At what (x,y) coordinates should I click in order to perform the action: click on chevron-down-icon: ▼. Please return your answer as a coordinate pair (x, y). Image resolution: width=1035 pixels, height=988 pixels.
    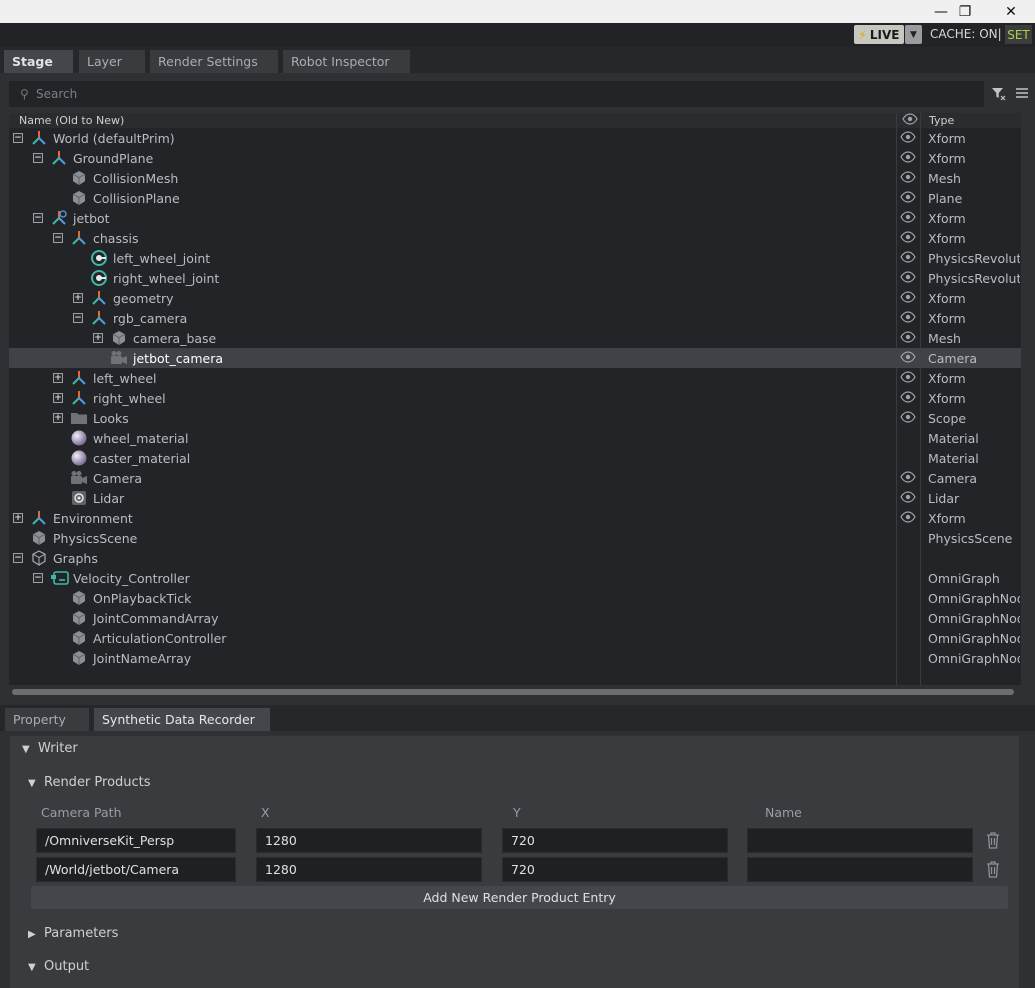
    Looking at the image, I should click on (913, 34).